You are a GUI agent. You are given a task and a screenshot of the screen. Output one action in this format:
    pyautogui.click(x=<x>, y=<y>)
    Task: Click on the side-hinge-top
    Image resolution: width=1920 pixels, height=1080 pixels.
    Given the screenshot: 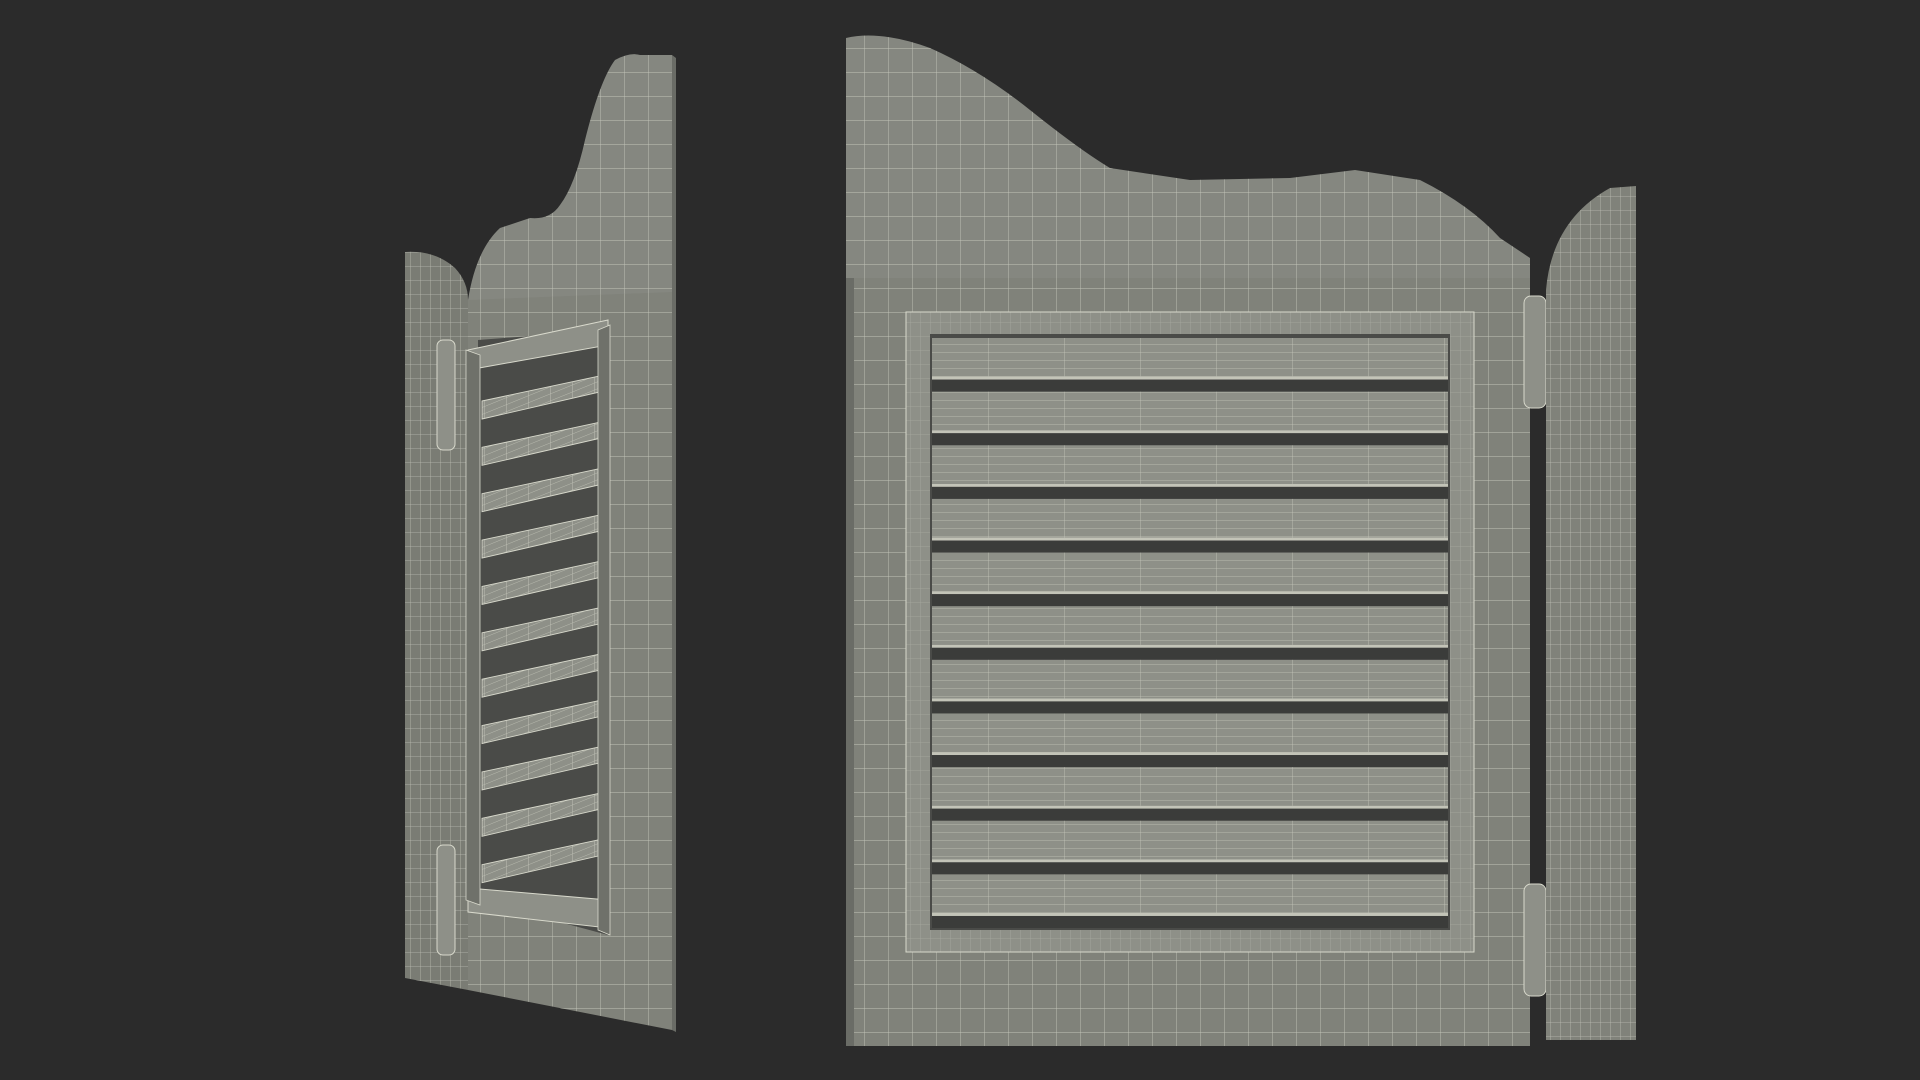 What is the action you would take?
    pyautogui.click(x=446, y=395)
    